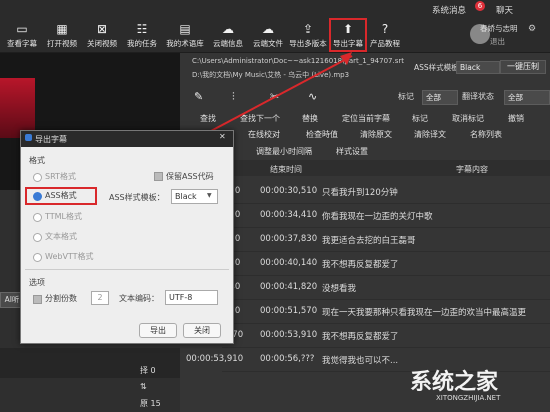  What do you see at coordinates (148, 370) in the screenshot?
I see `select-count: 择 0` at bounding box center [148, 370].